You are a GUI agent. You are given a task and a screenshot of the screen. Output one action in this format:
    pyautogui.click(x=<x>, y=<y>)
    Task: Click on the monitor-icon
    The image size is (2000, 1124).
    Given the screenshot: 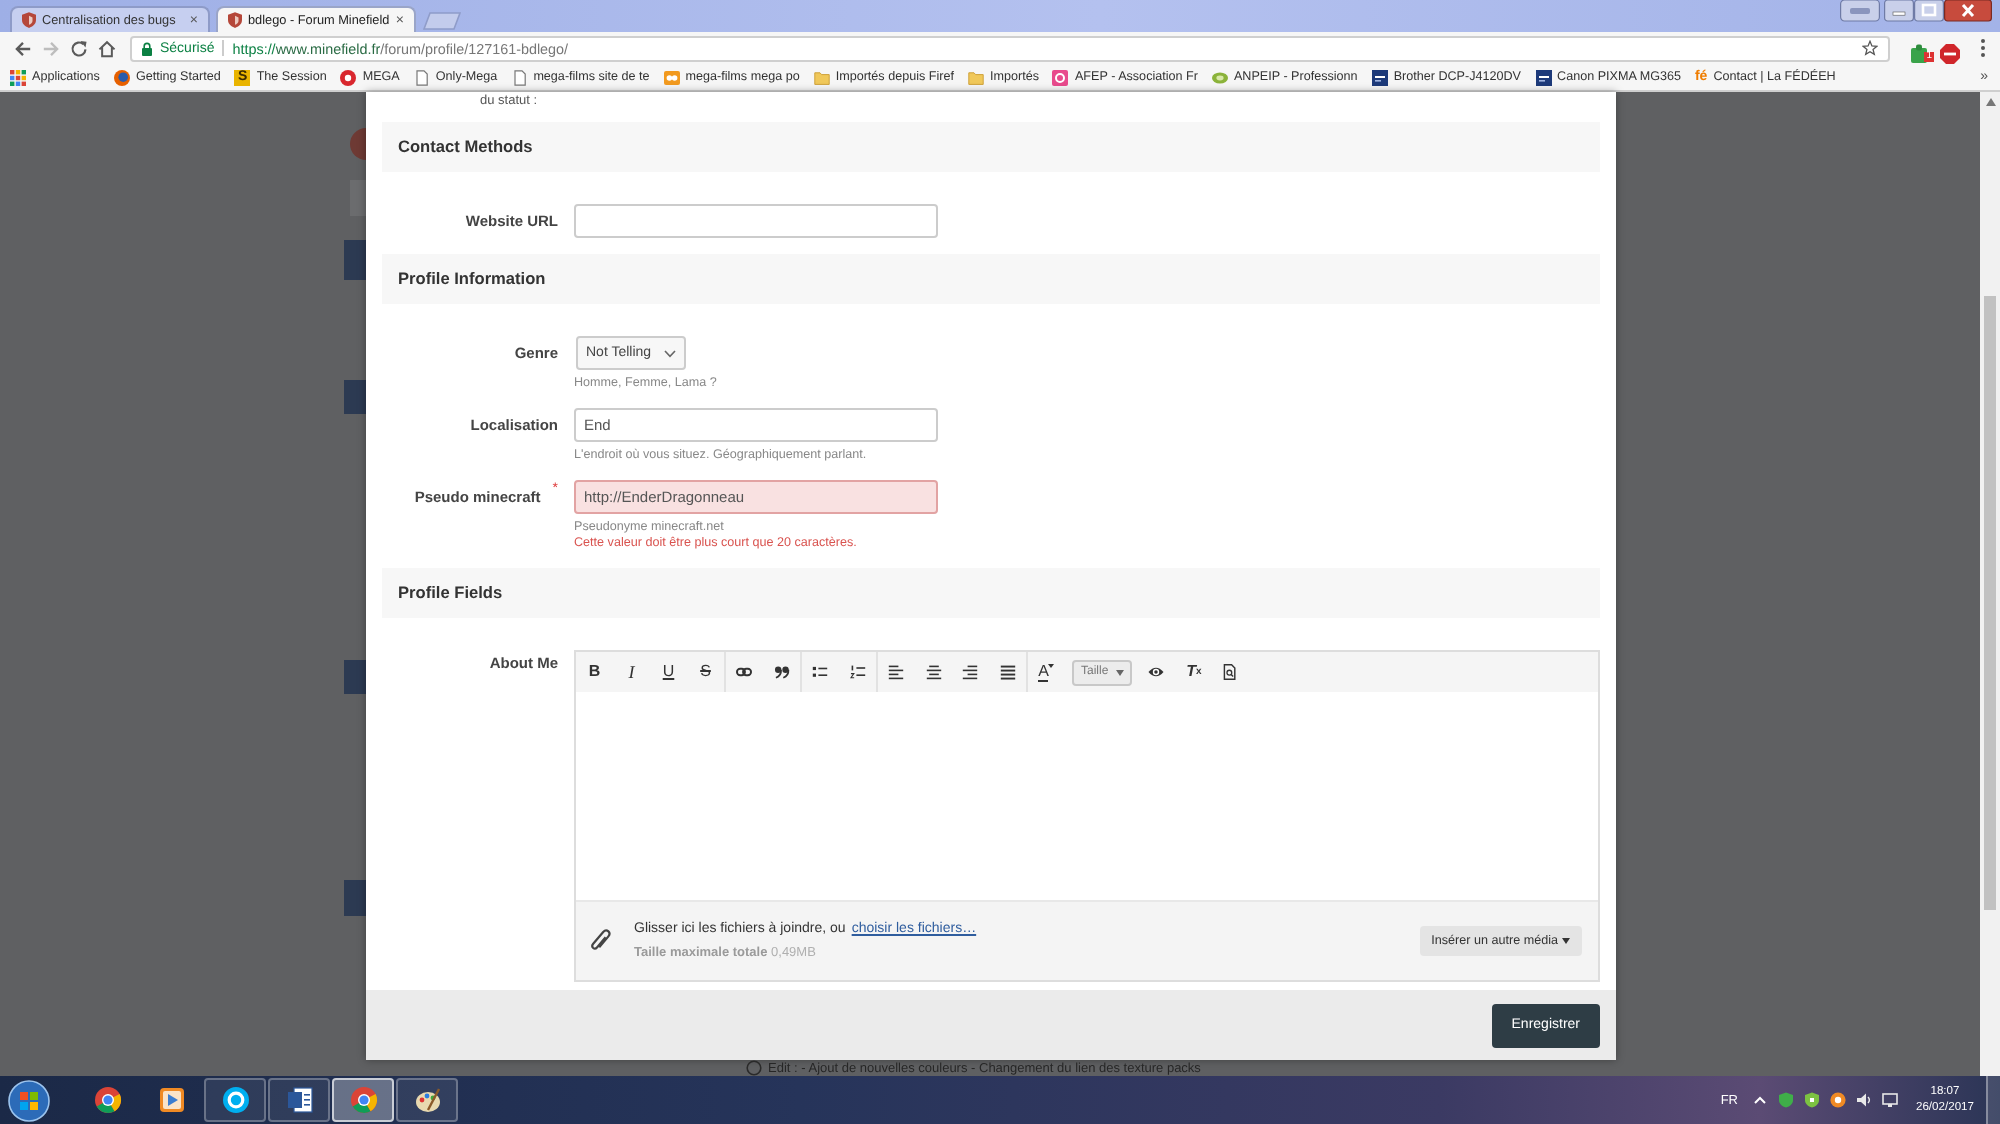 What is the action you would take?
    pyautogui.click(x=1889, y=1100)
    